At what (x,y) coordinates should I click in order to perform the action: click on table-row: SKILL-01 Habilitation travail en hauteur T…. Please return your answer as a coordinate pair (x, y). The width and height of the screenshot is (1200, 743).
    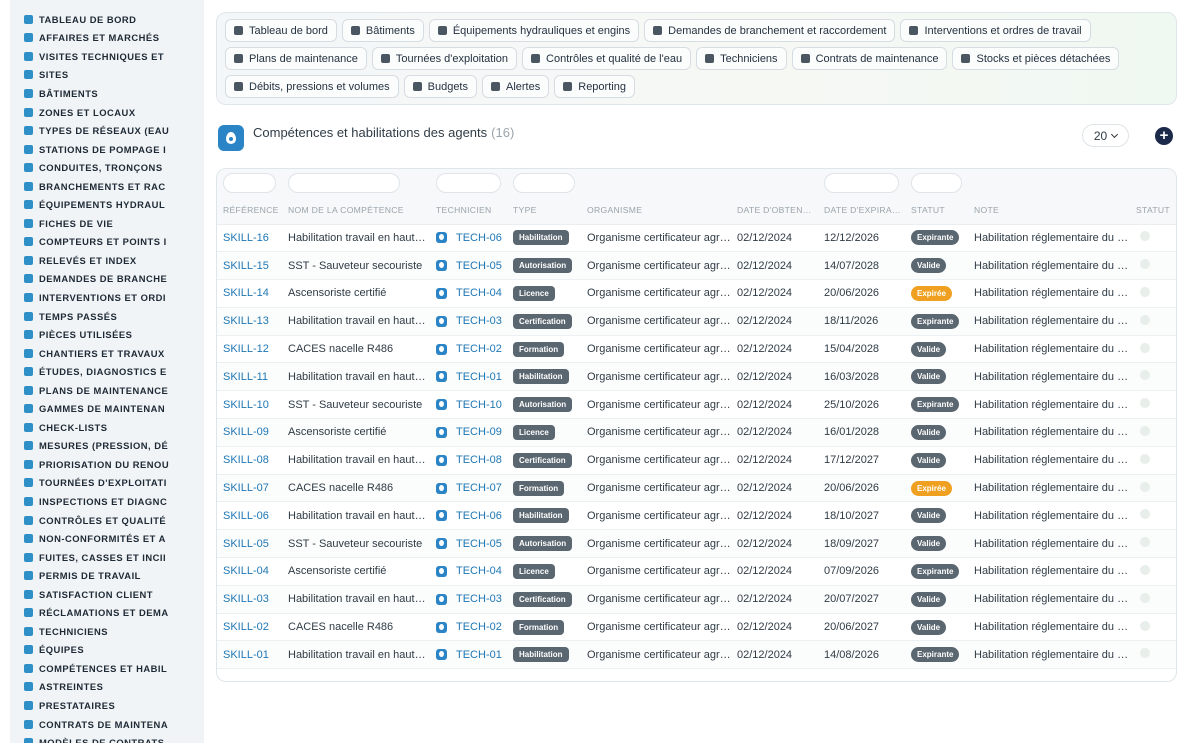
    Looking at the image, I should click on (696, 655).